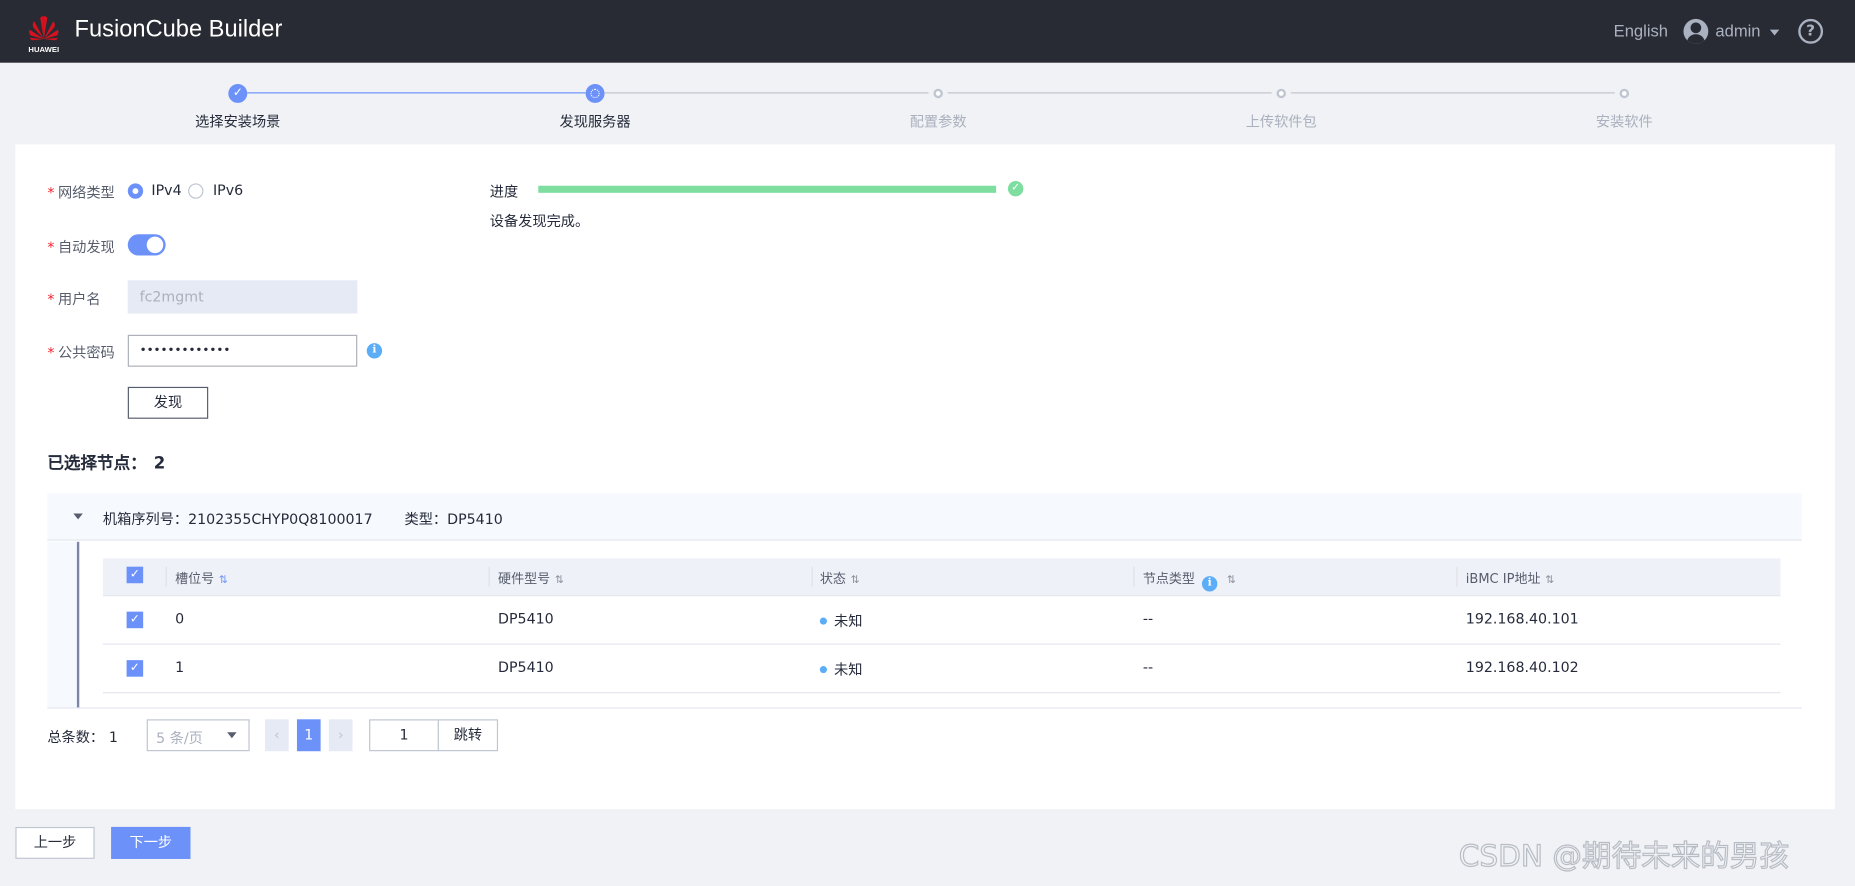 The width and height of the screenshot is (1855, 886). What do you see at coordinates (938, 122) in the screenshot?
I see `step-label: 配置参数` at bounding box center [938, 122].